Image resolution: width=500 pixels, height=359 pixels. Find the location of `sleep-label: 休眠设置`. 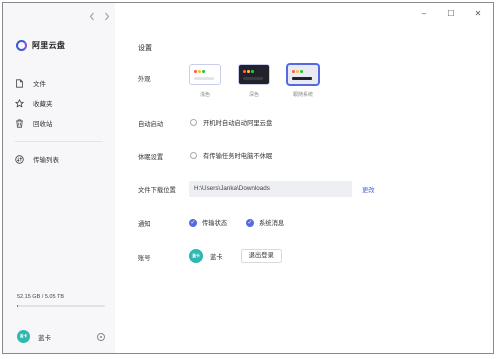

sleep-label: 休眠设置 is located at coordinates (151, 157).